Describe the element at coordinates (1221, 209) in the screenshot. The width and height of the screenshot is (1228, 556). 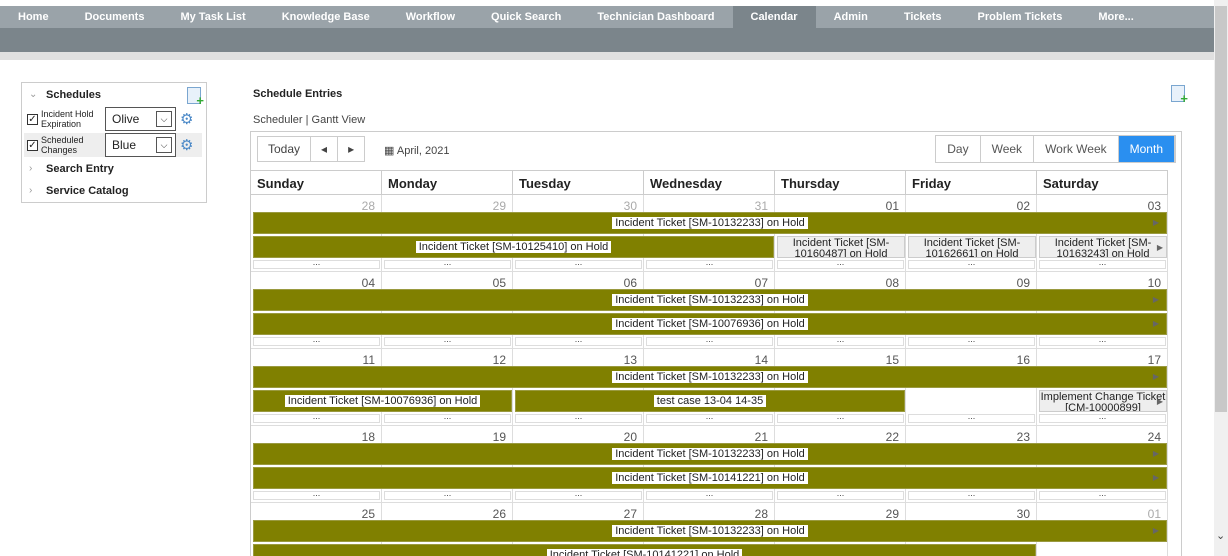
I see `scroll-thumb` at that location.